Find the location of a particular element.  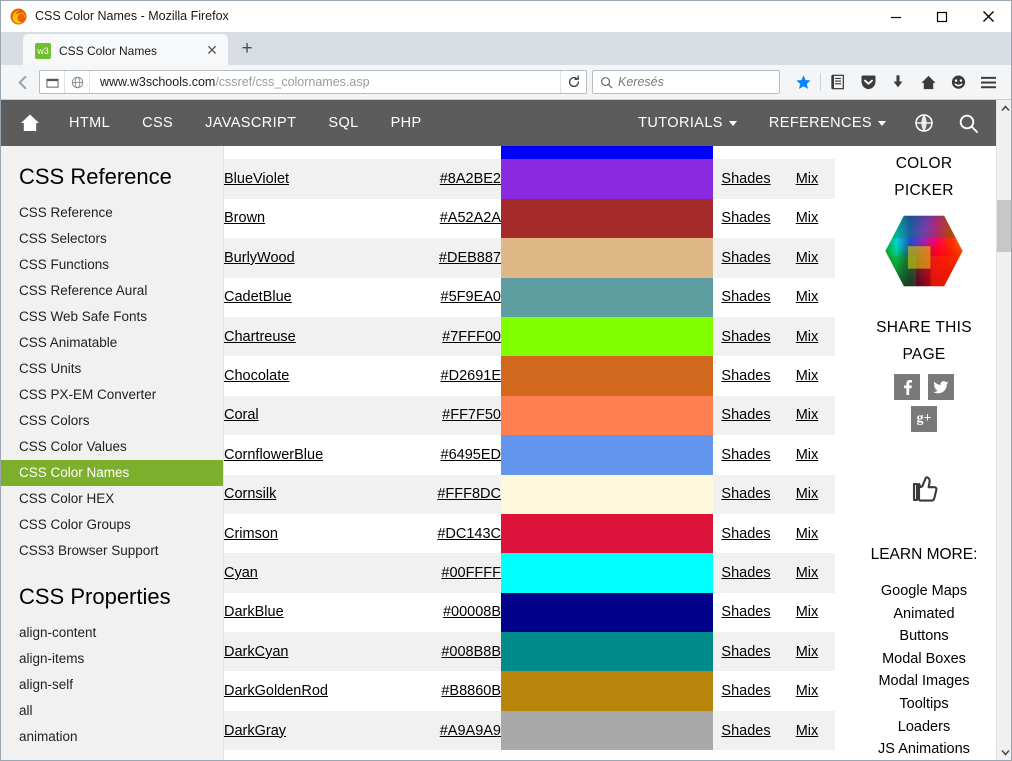

site-identity-icon is located at coordinates (52, 82).